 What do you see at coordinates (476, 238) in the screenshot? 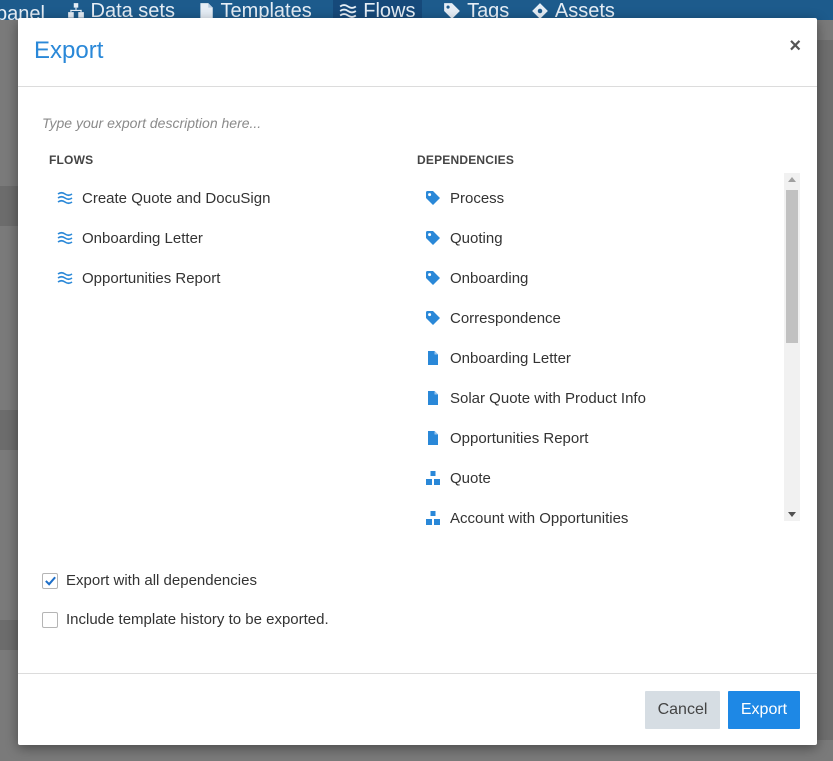
I see `dependency-item-label: Quoting` at bounding box center [476, 238].